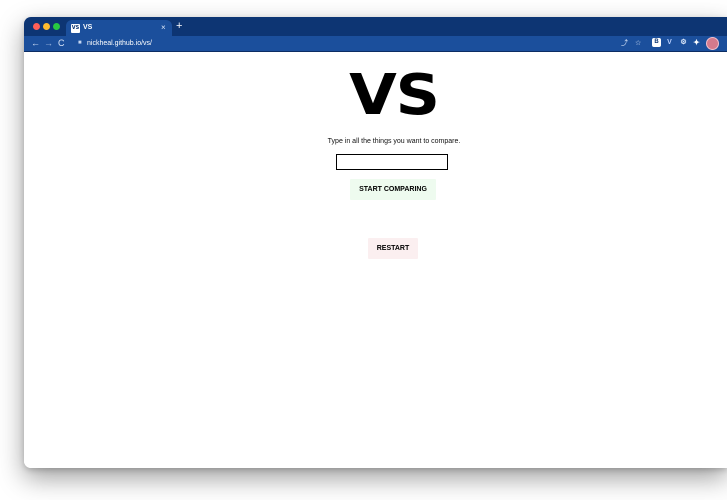  Describe the element at coordinates (393, 248) in the screenshot. I see `restart-button: RESTART` at that location.